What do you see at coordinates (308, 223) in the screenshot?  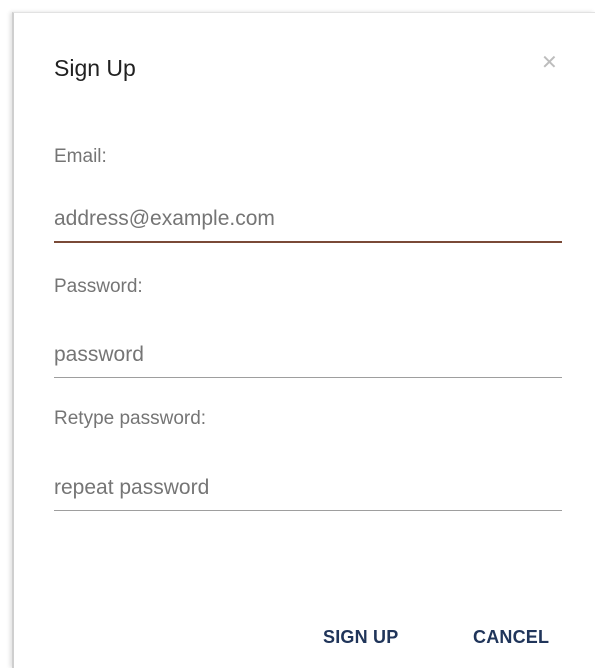 I see `email-field` at bounding box center [308, 223].